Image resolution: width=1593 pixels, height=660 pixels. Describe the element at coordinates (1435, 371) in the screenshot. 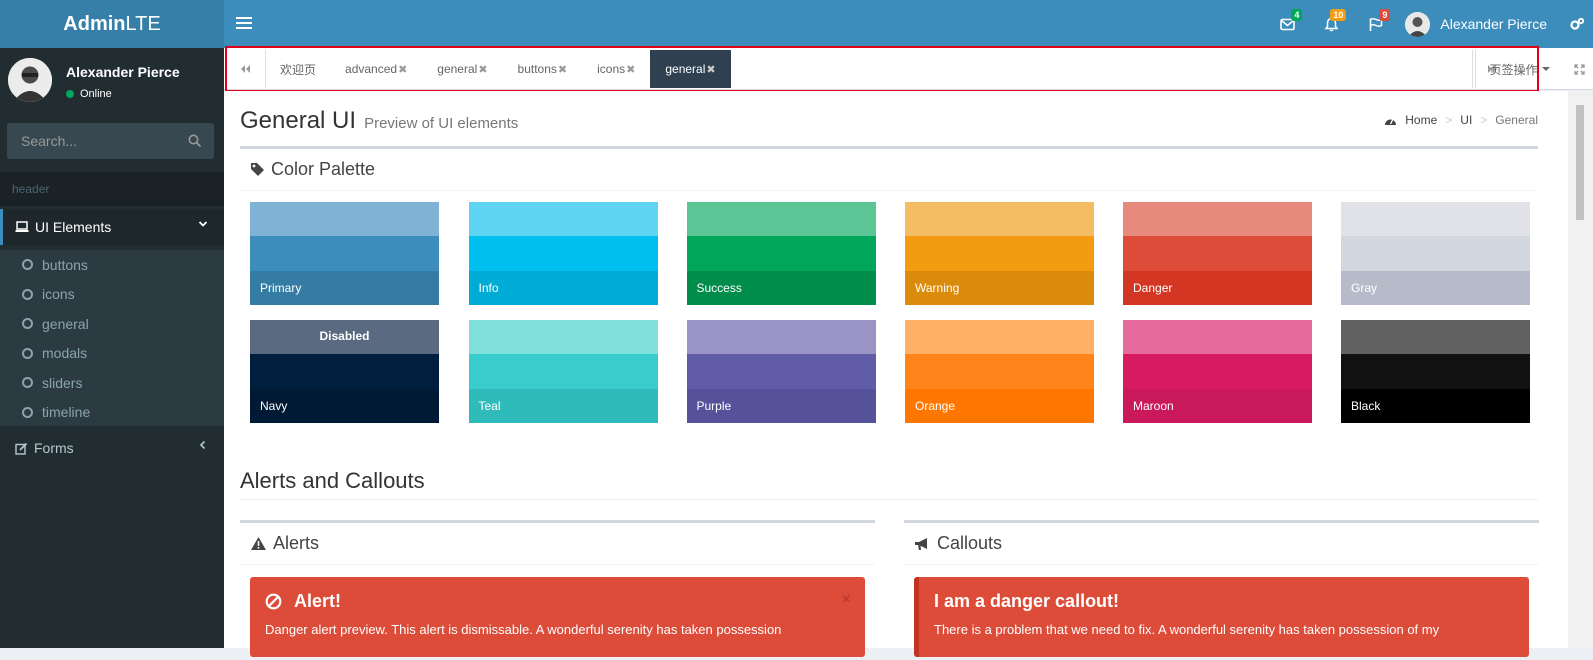

I see `color-swatch-black: Black` at that location.